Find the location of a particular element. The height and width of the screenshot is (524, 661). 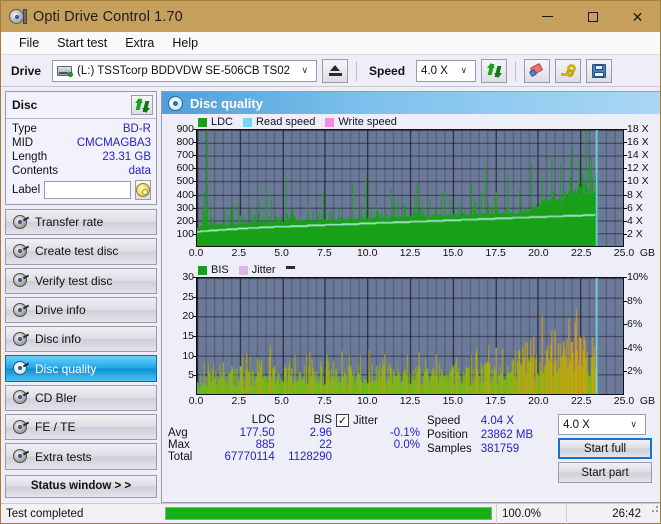

disc-row-contents-key: Contents is located at coordinates (35, 171).